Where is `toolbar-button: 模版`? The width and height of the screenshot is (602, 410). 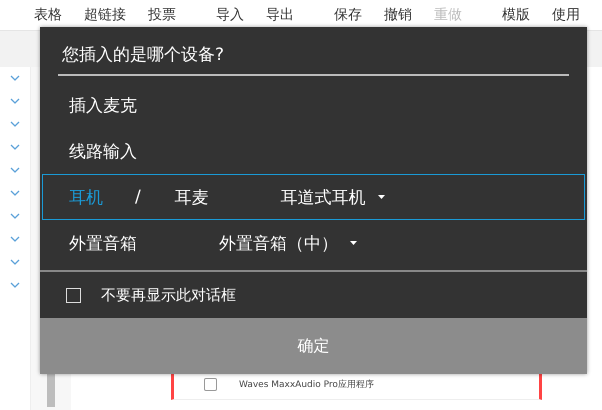
toolbar-button: 模版 is located at coordinates (516, 15).